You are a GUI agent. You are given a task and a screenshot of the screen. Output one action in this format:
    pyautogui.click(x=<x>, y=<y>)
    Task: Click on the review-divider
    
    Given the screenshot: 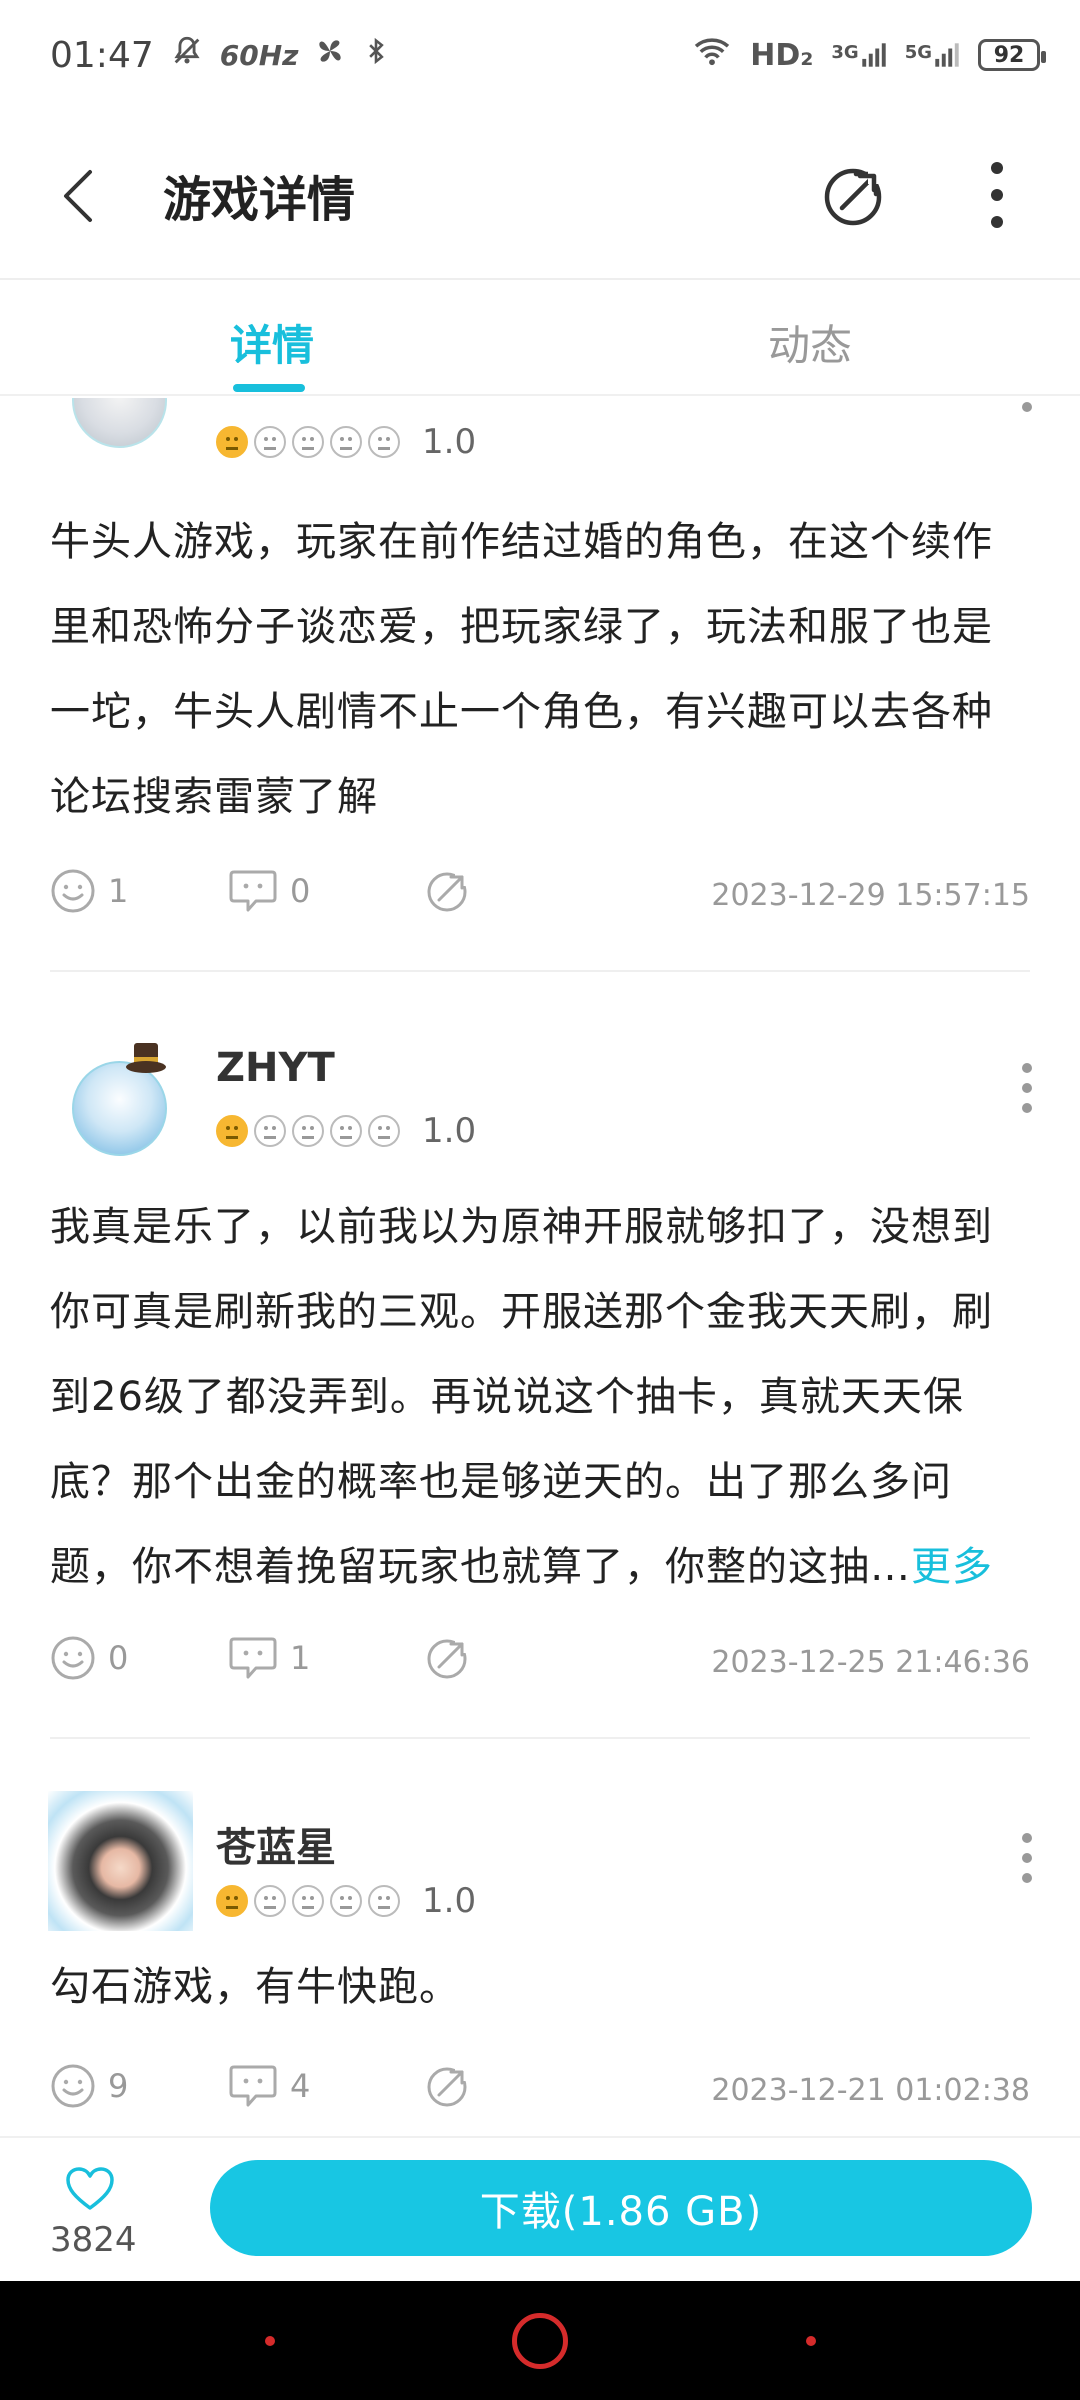 What is the action you would take?
    pyautogui.click(x=540, y=1738)
    